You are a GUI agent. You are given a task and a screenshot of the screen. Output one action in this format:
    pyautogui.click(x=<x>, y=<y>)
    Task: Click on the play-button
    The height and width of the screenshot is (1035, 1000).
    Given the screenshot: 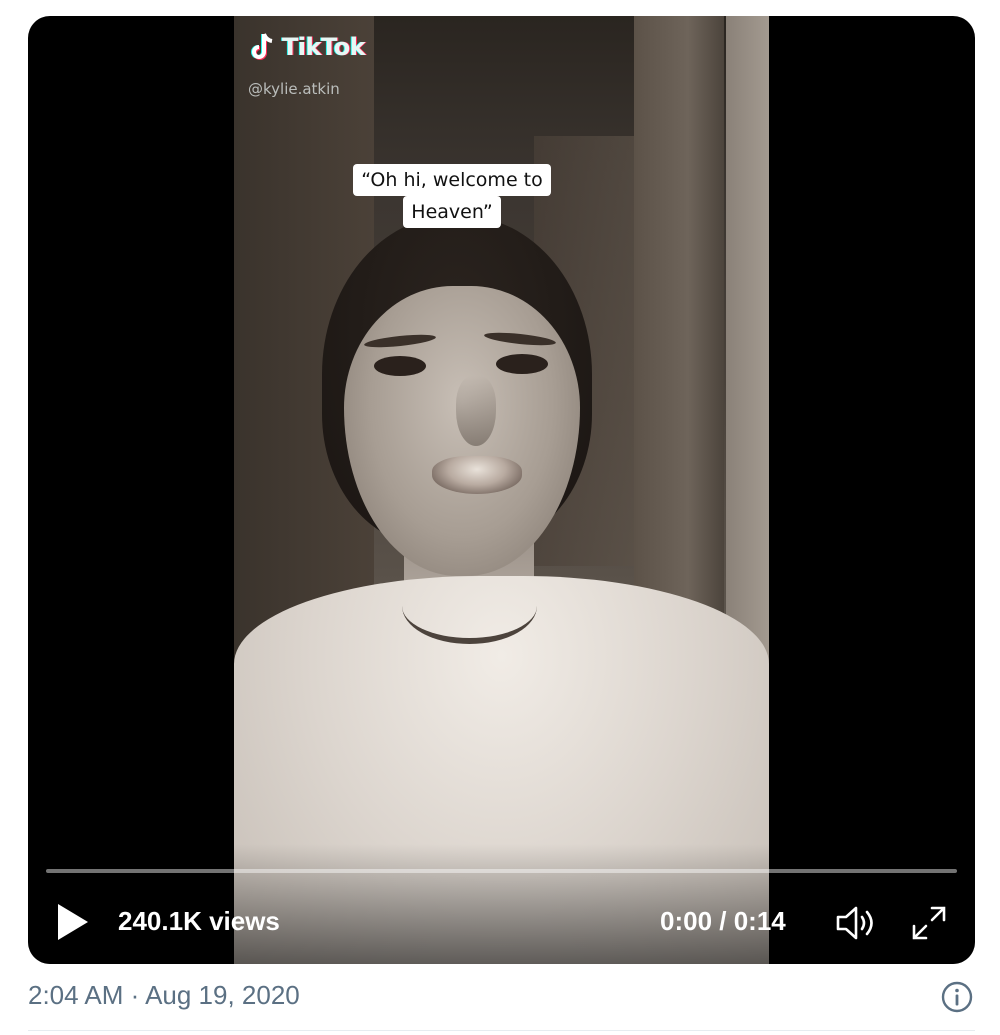 What is the action you would take?
    pyautogui.click(x=73, y=922)
    